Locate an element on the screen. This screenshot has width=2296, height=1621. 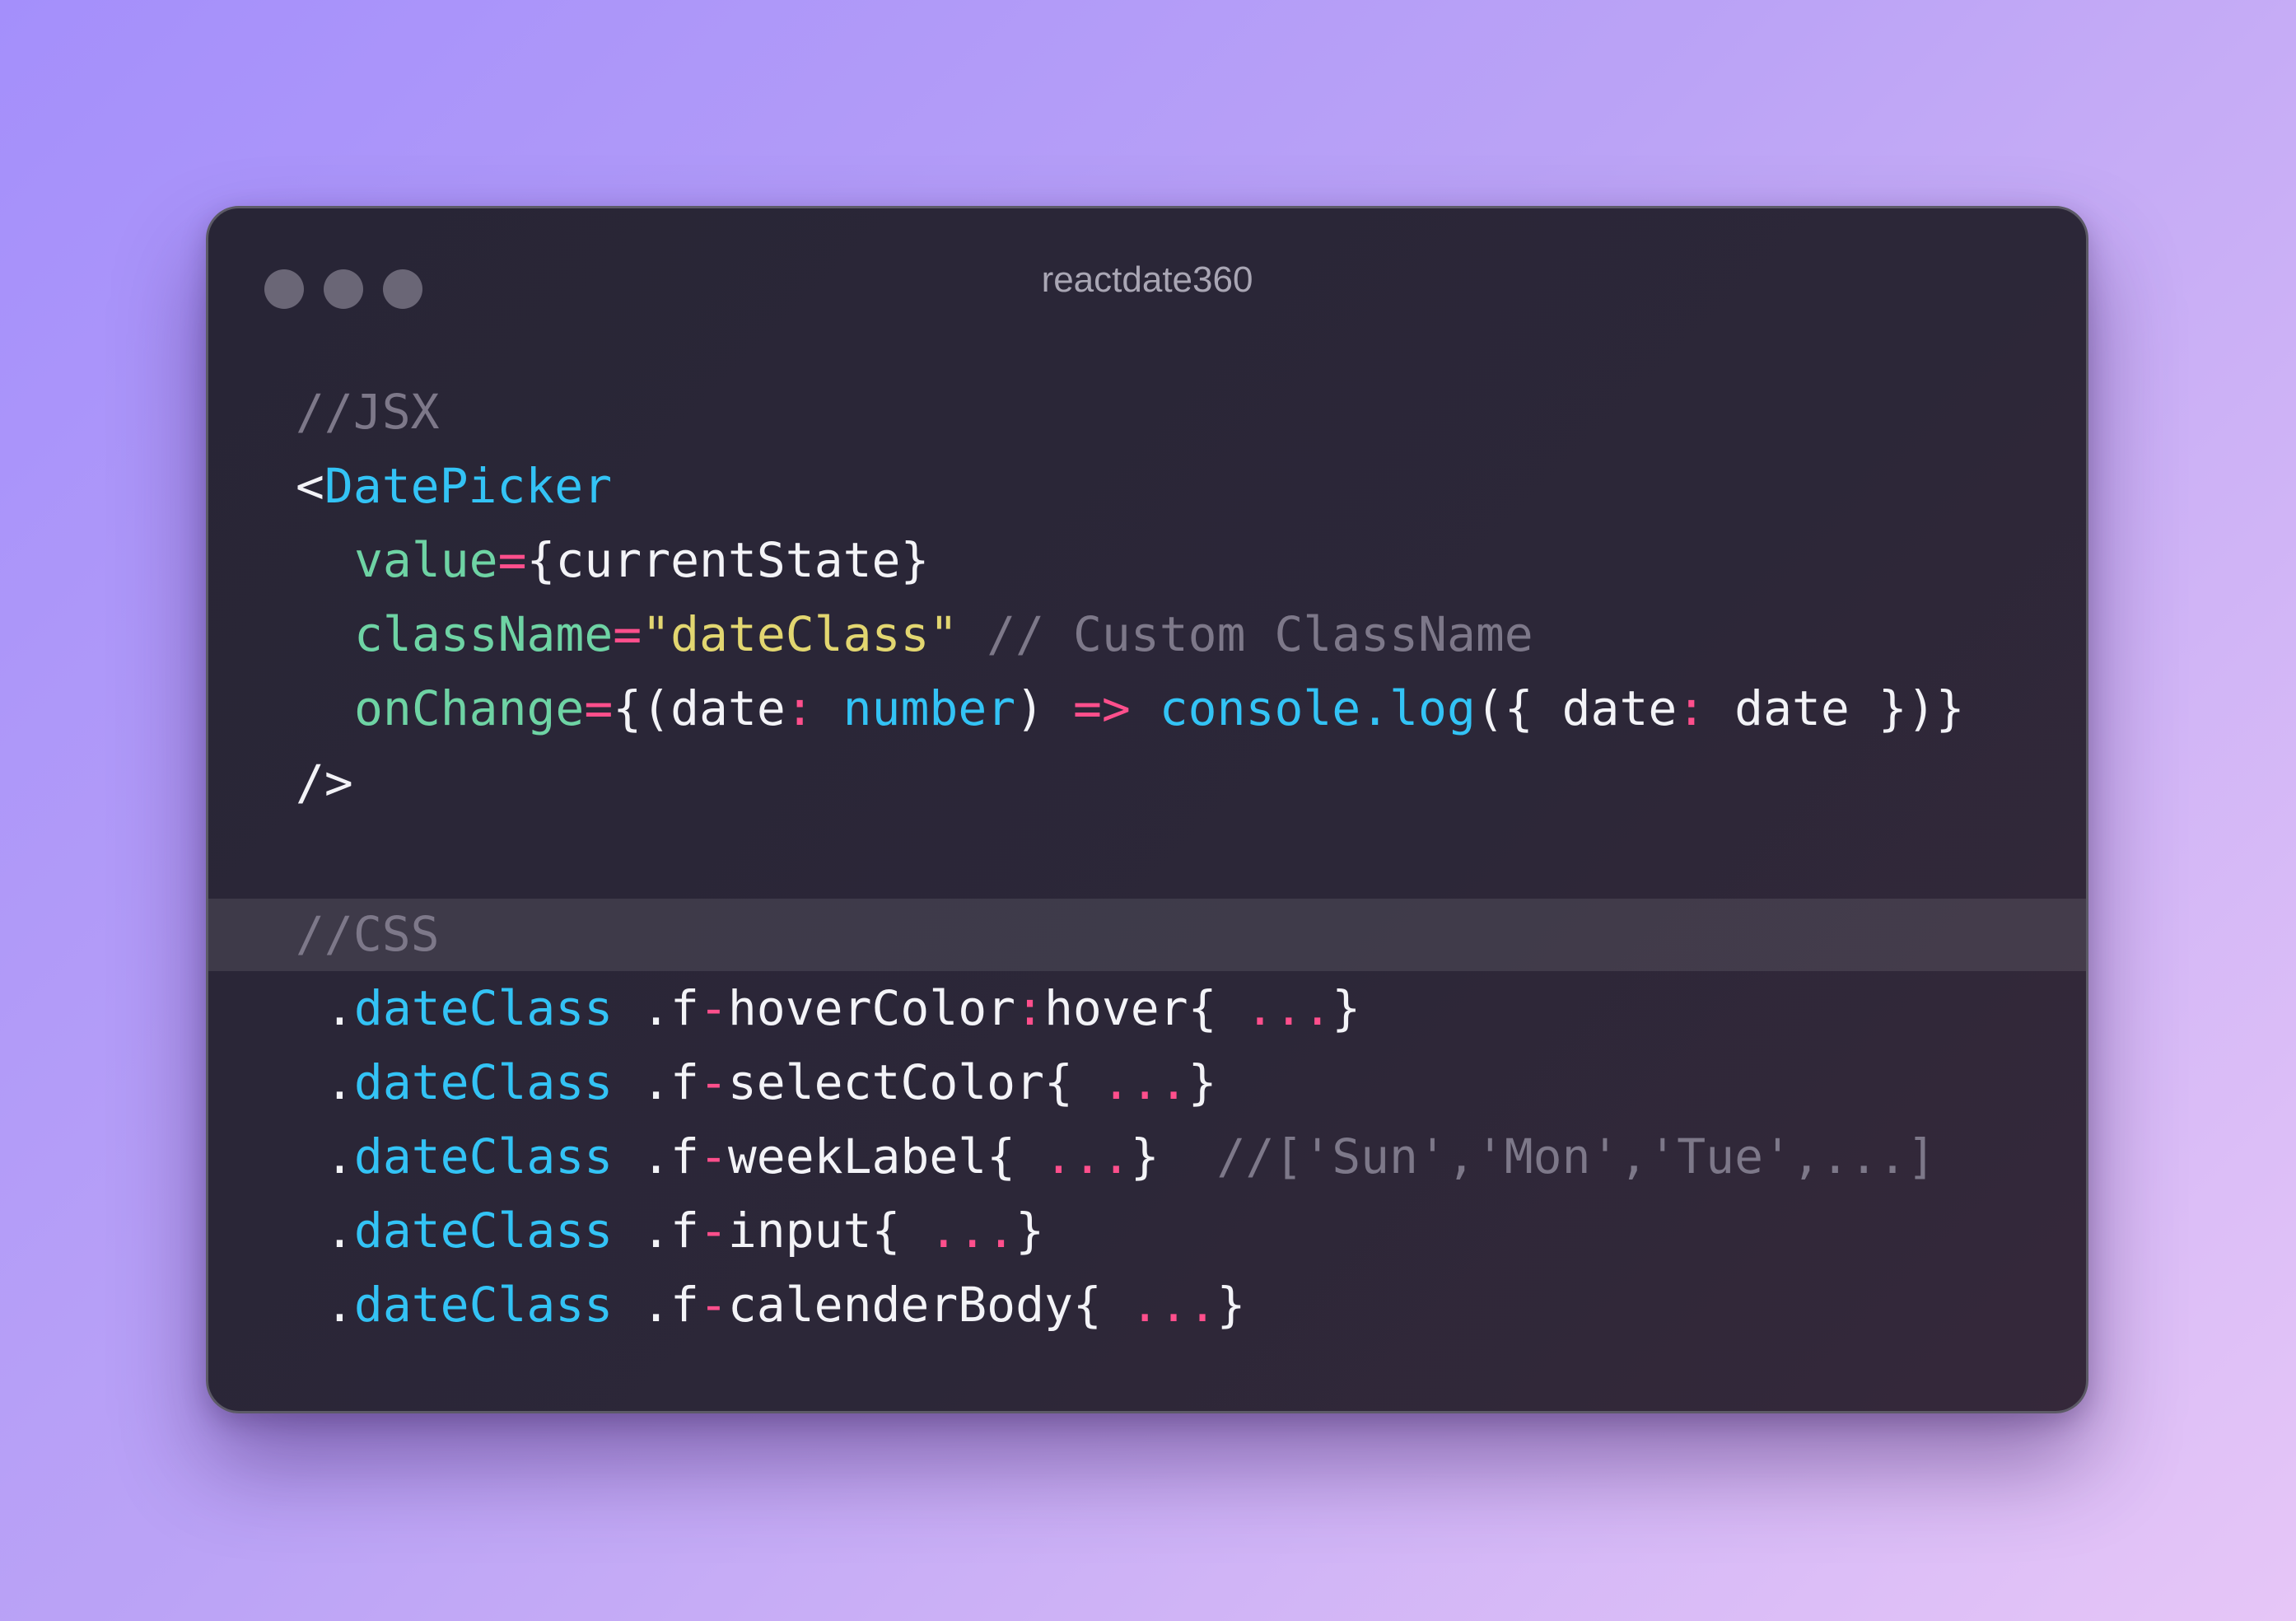
self-close: /> is located at coordinates (324, 782).